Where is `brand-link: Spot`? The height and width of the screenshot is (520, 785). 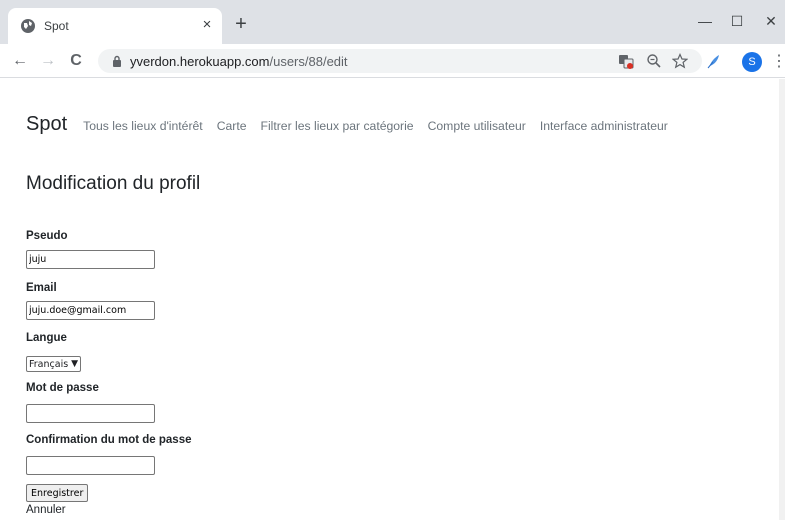 brand-link: Spot is located at coordinates (46, 124).